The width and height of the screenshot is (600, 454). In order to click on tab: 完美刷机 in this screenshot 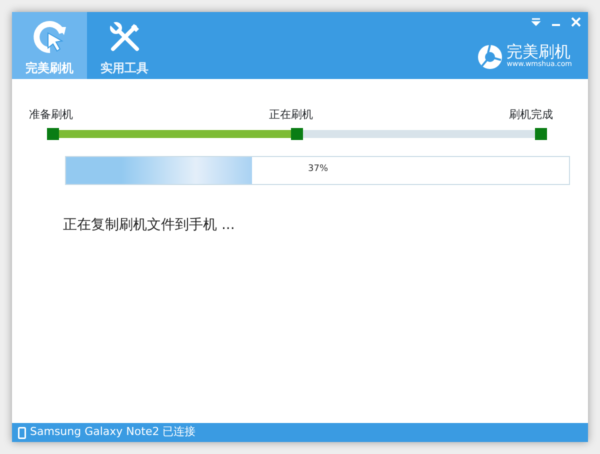, I will do `click(49, 45)`.